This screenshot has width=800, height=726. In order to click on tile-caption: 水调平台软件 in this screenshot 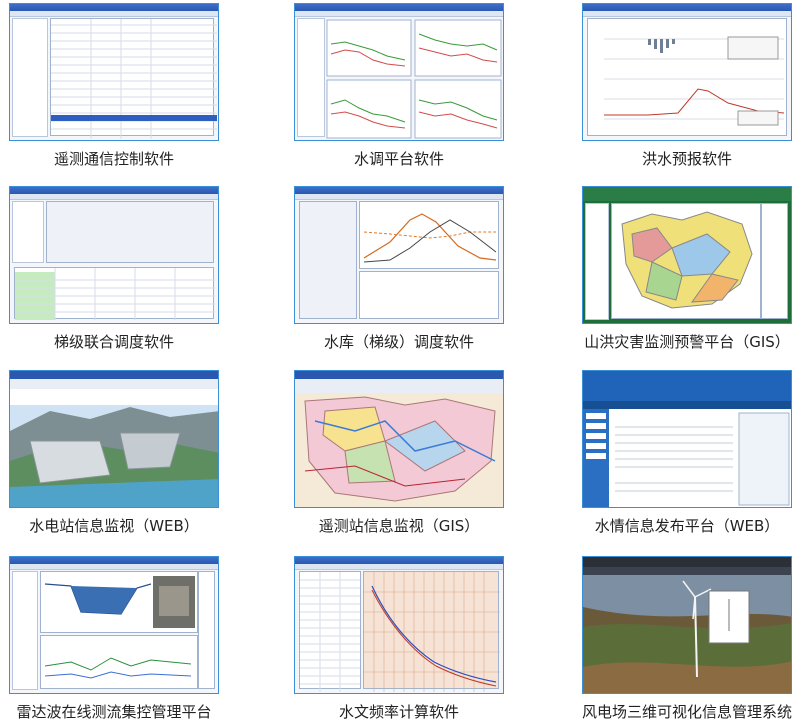, I will do `click(398, 159)`.